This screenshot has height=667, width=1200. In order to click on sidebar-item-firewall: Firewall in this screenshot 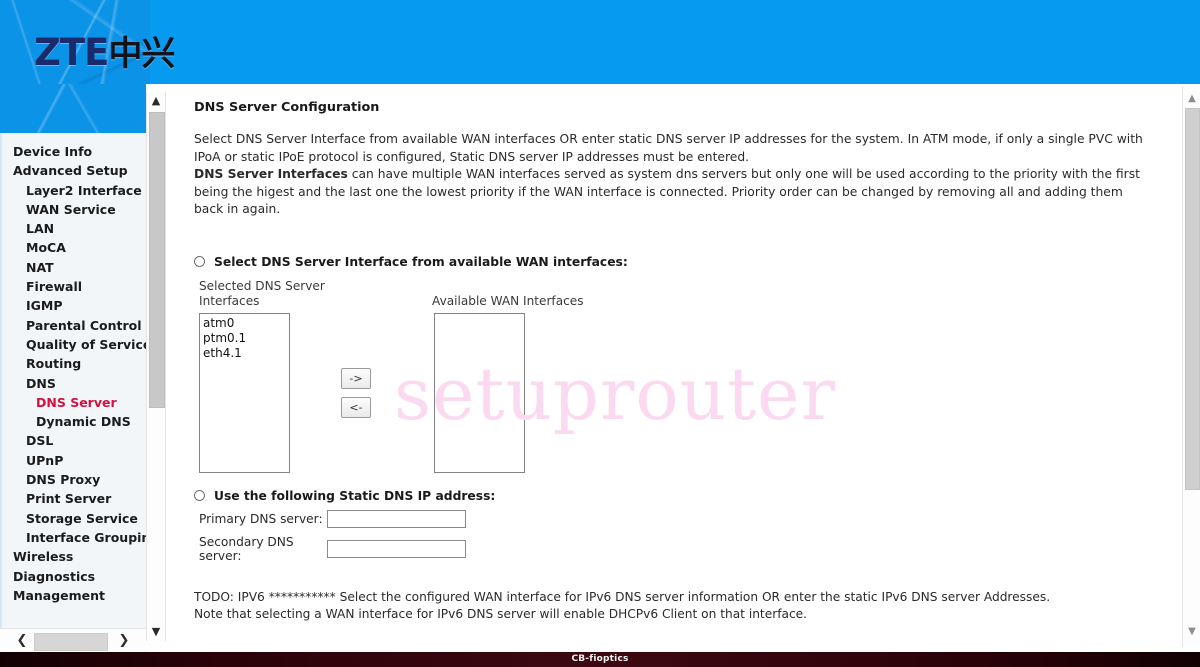, I will do `click(70, 286)`.